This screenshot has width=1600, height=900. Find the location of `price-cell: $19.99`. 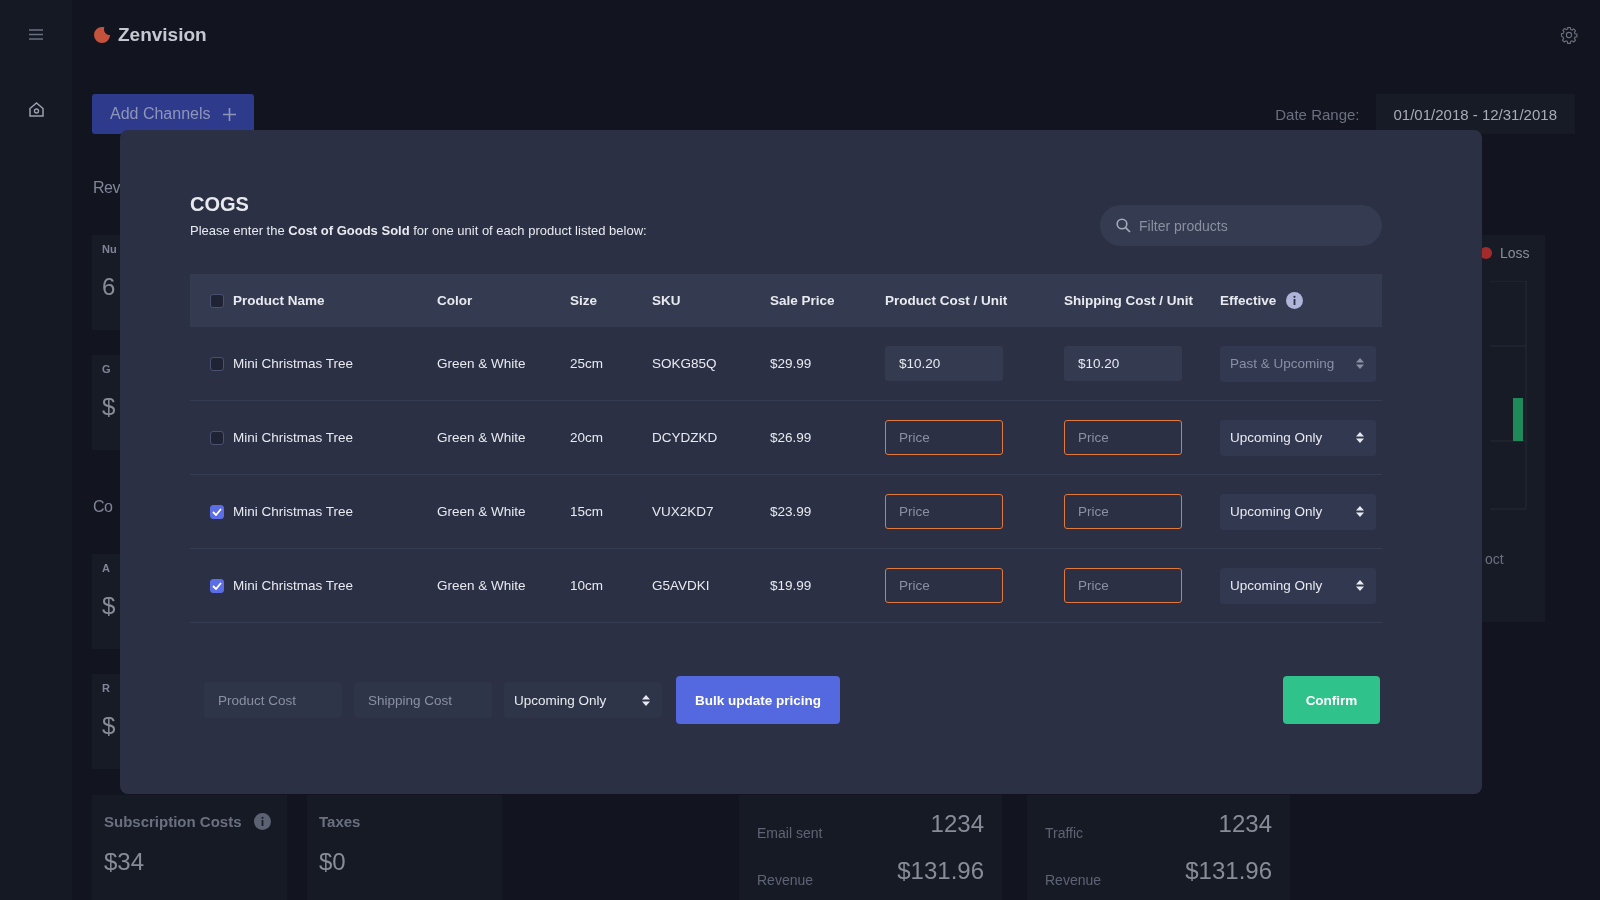

price-cell: $19.99 is located at coordinates (791, 585).